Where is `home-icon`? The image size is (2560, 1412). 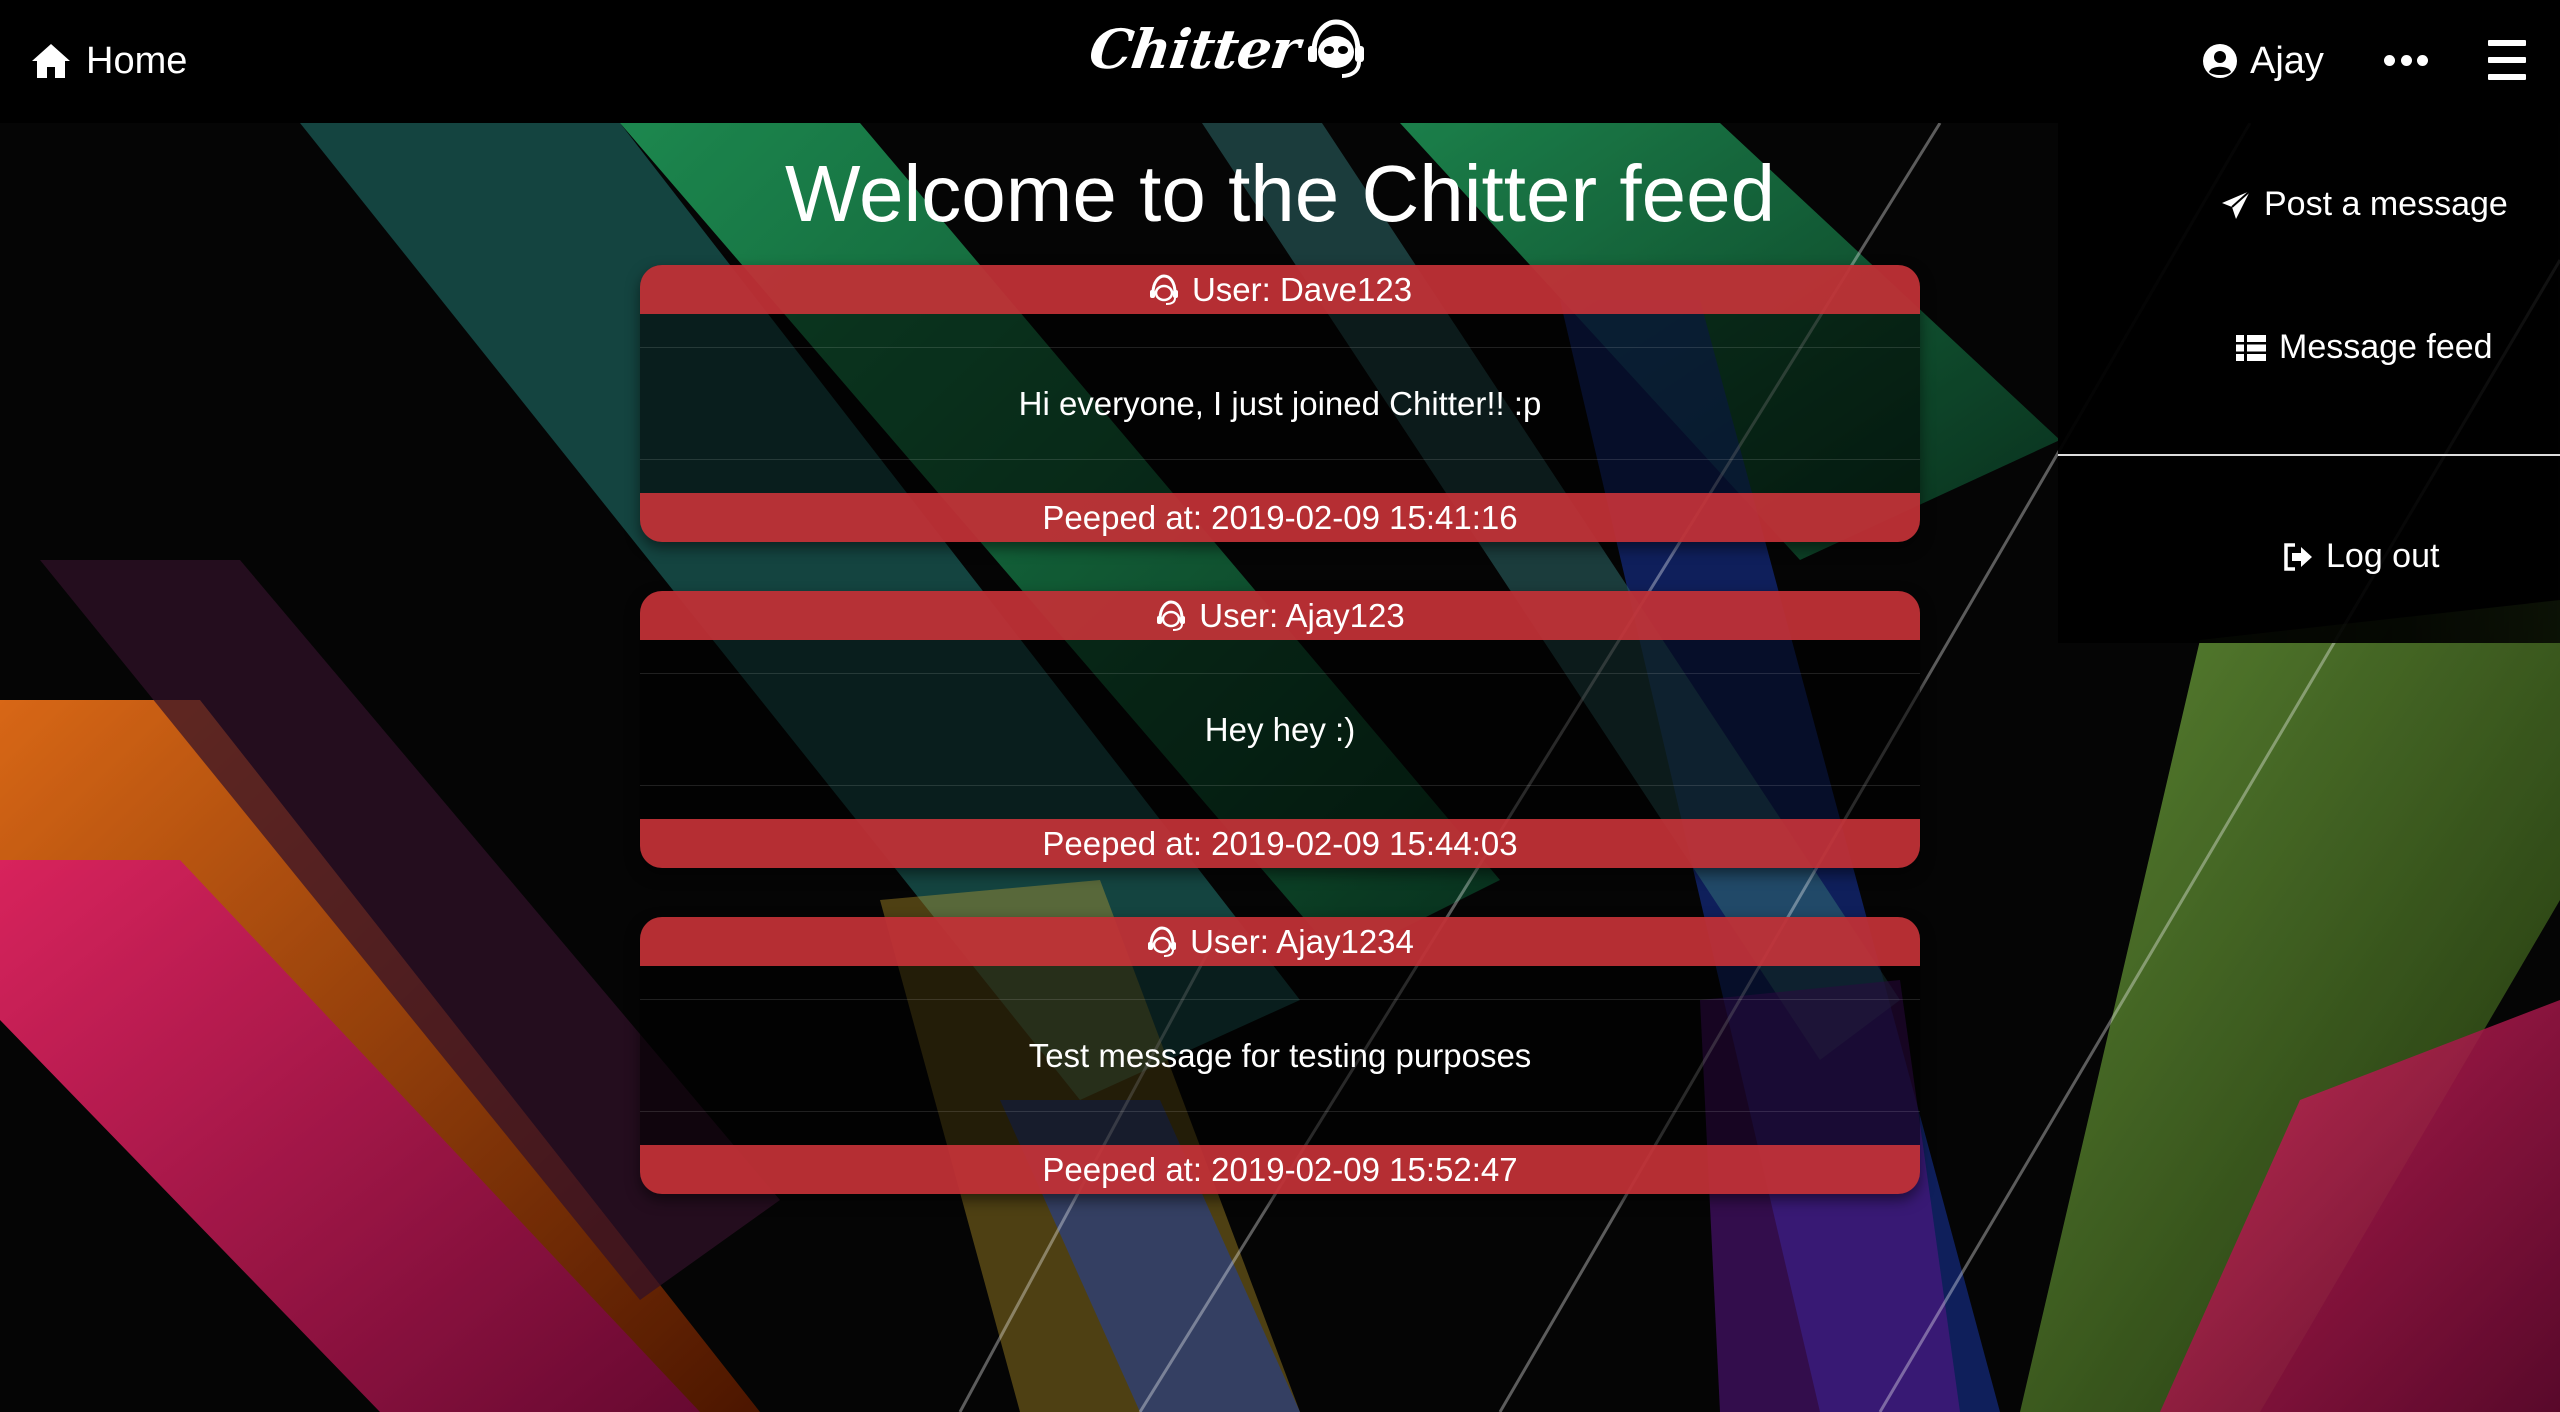 home-icon is located at coordinates (51, 61).